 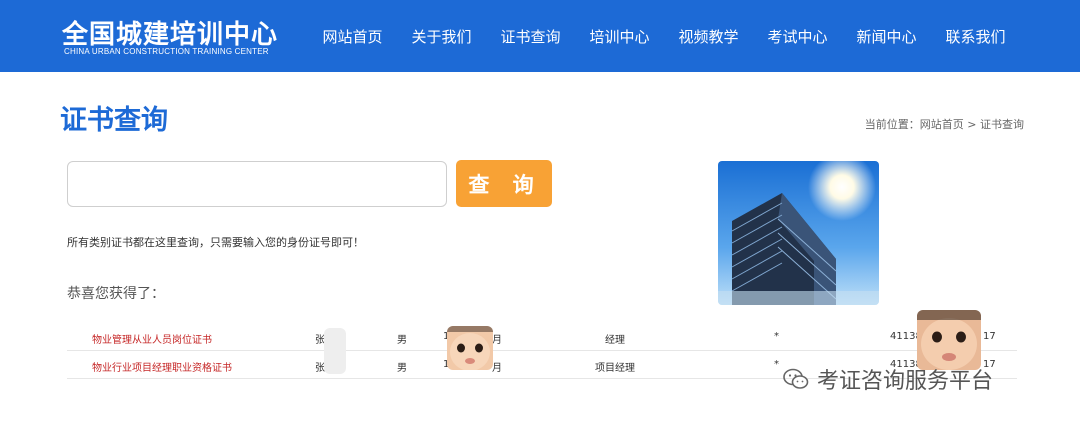 What do you see at coordinates (798, 233) in the screenshot?
I see `building-photo` at bounding box center [798, 233].